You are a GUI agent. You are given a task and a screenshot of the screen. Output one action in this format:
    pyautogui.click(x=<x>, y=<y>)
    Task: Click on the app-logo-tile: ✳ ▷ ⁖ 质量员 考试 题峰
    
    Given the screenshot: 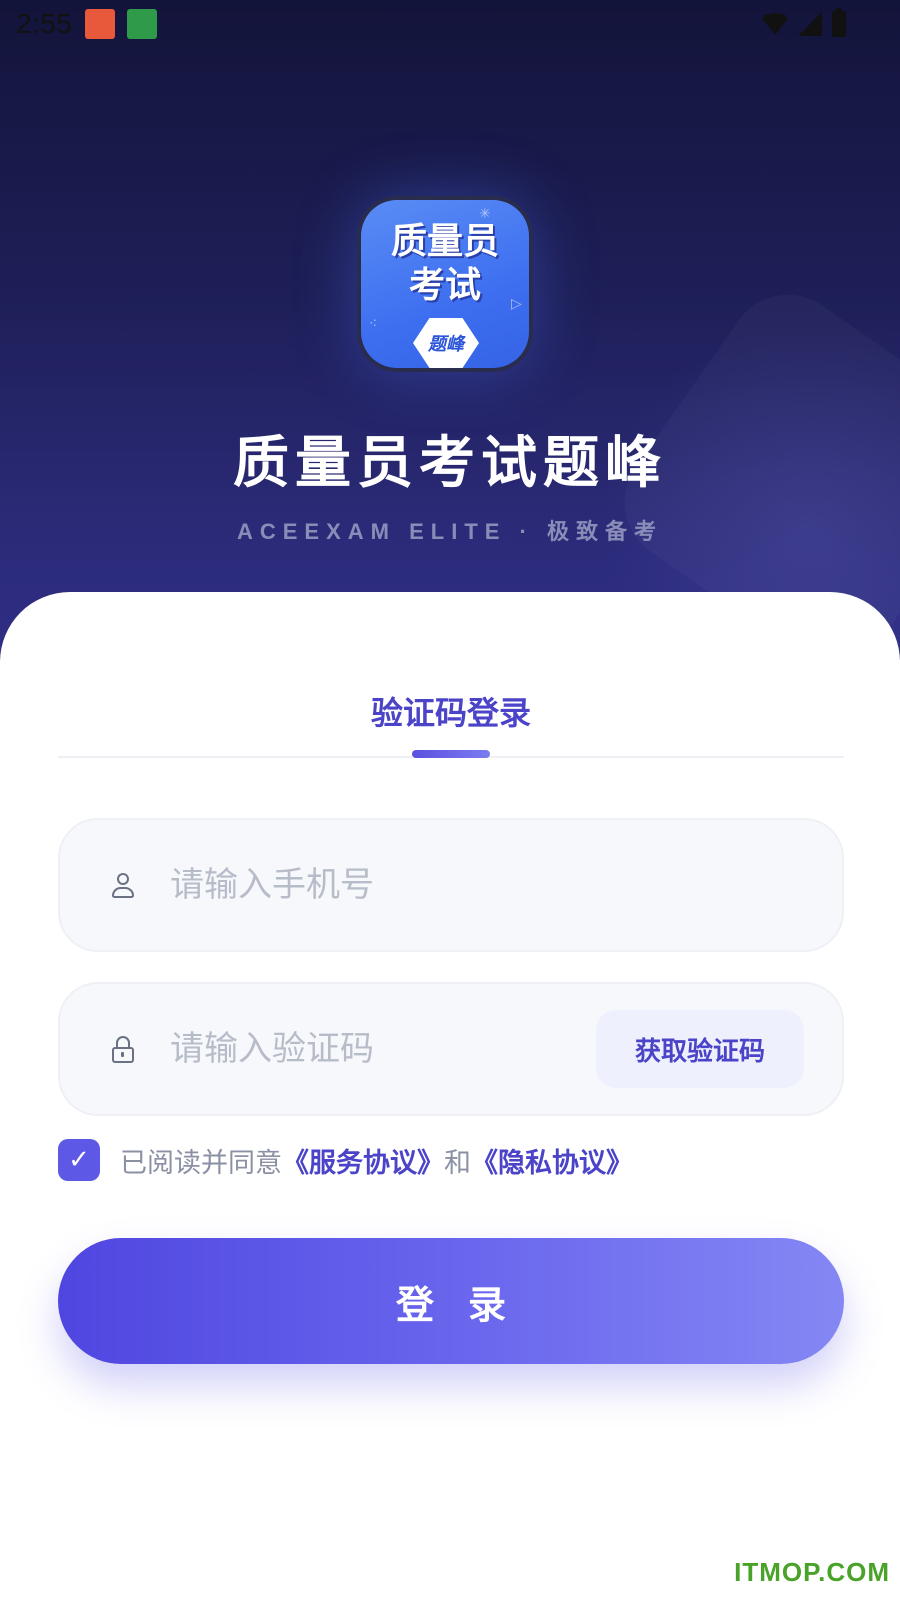 What is the action you would take?
    pyautogui.click(x=445, y=284)
    